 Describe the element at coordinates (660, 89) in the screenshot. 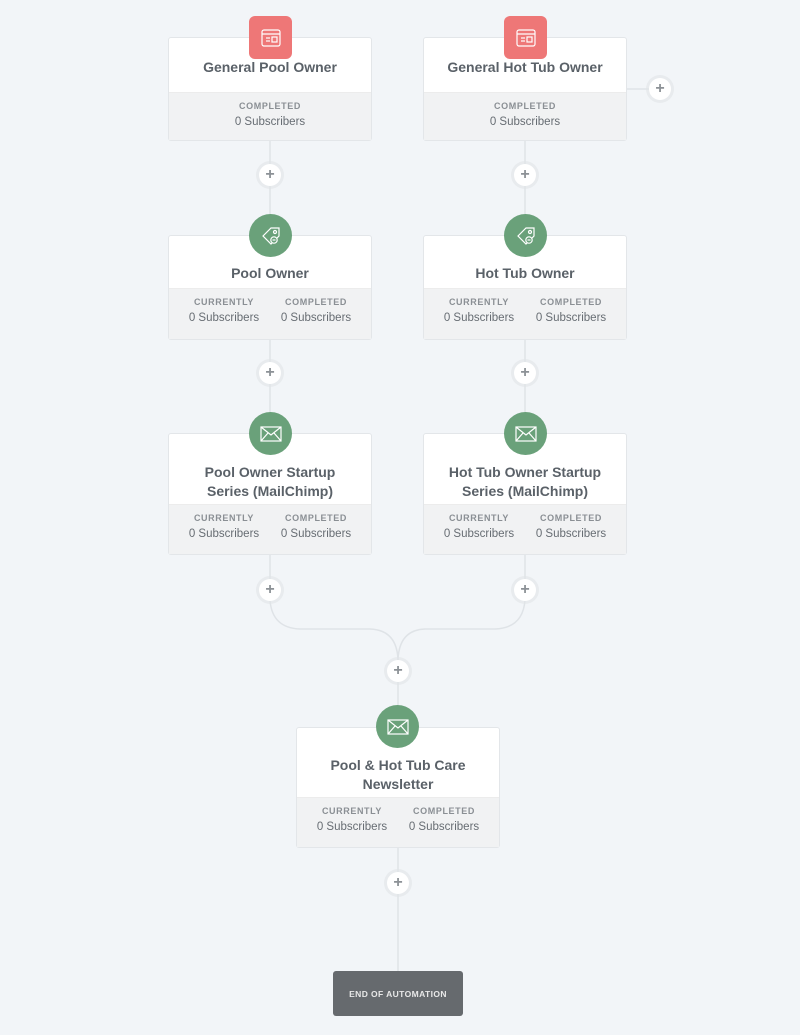

I see `add-trigger-button: +` at that location.